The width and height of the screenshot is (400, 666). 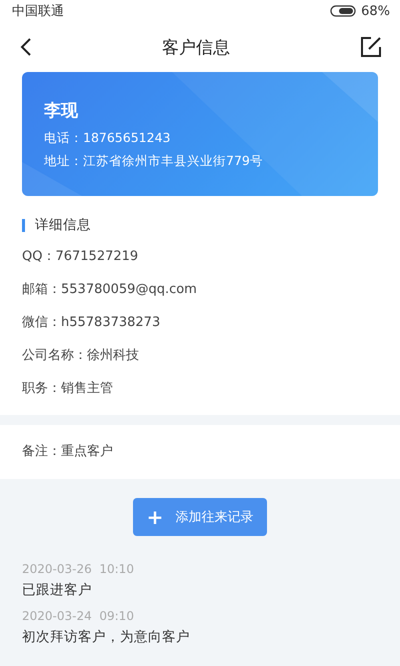 What do you see at coordinates (78, 616) in the screenshot?
I see `record-time: 2020-03-24 09:10` at bounding box center [78, 616].